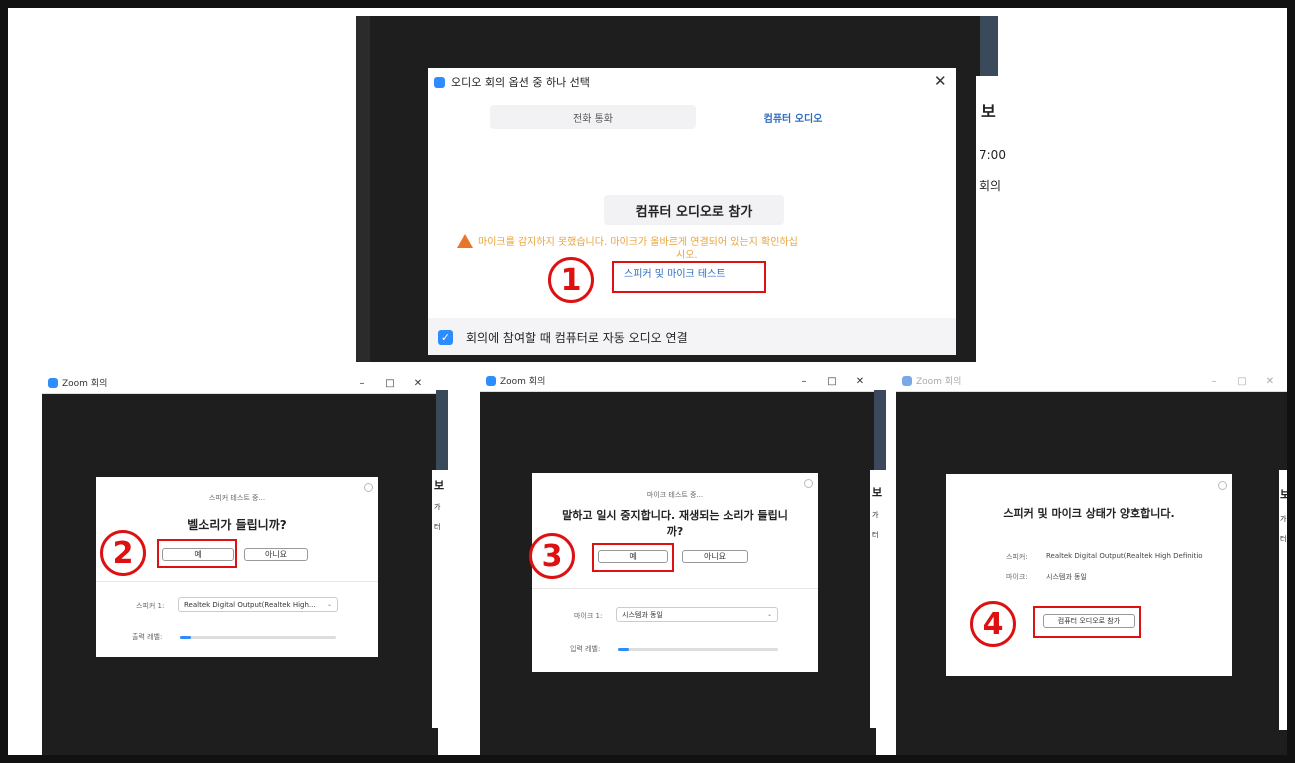 This screenshot has height=763, width=1295. I want to click on window-2-side-content: 보 가 터, so click(442, 599).